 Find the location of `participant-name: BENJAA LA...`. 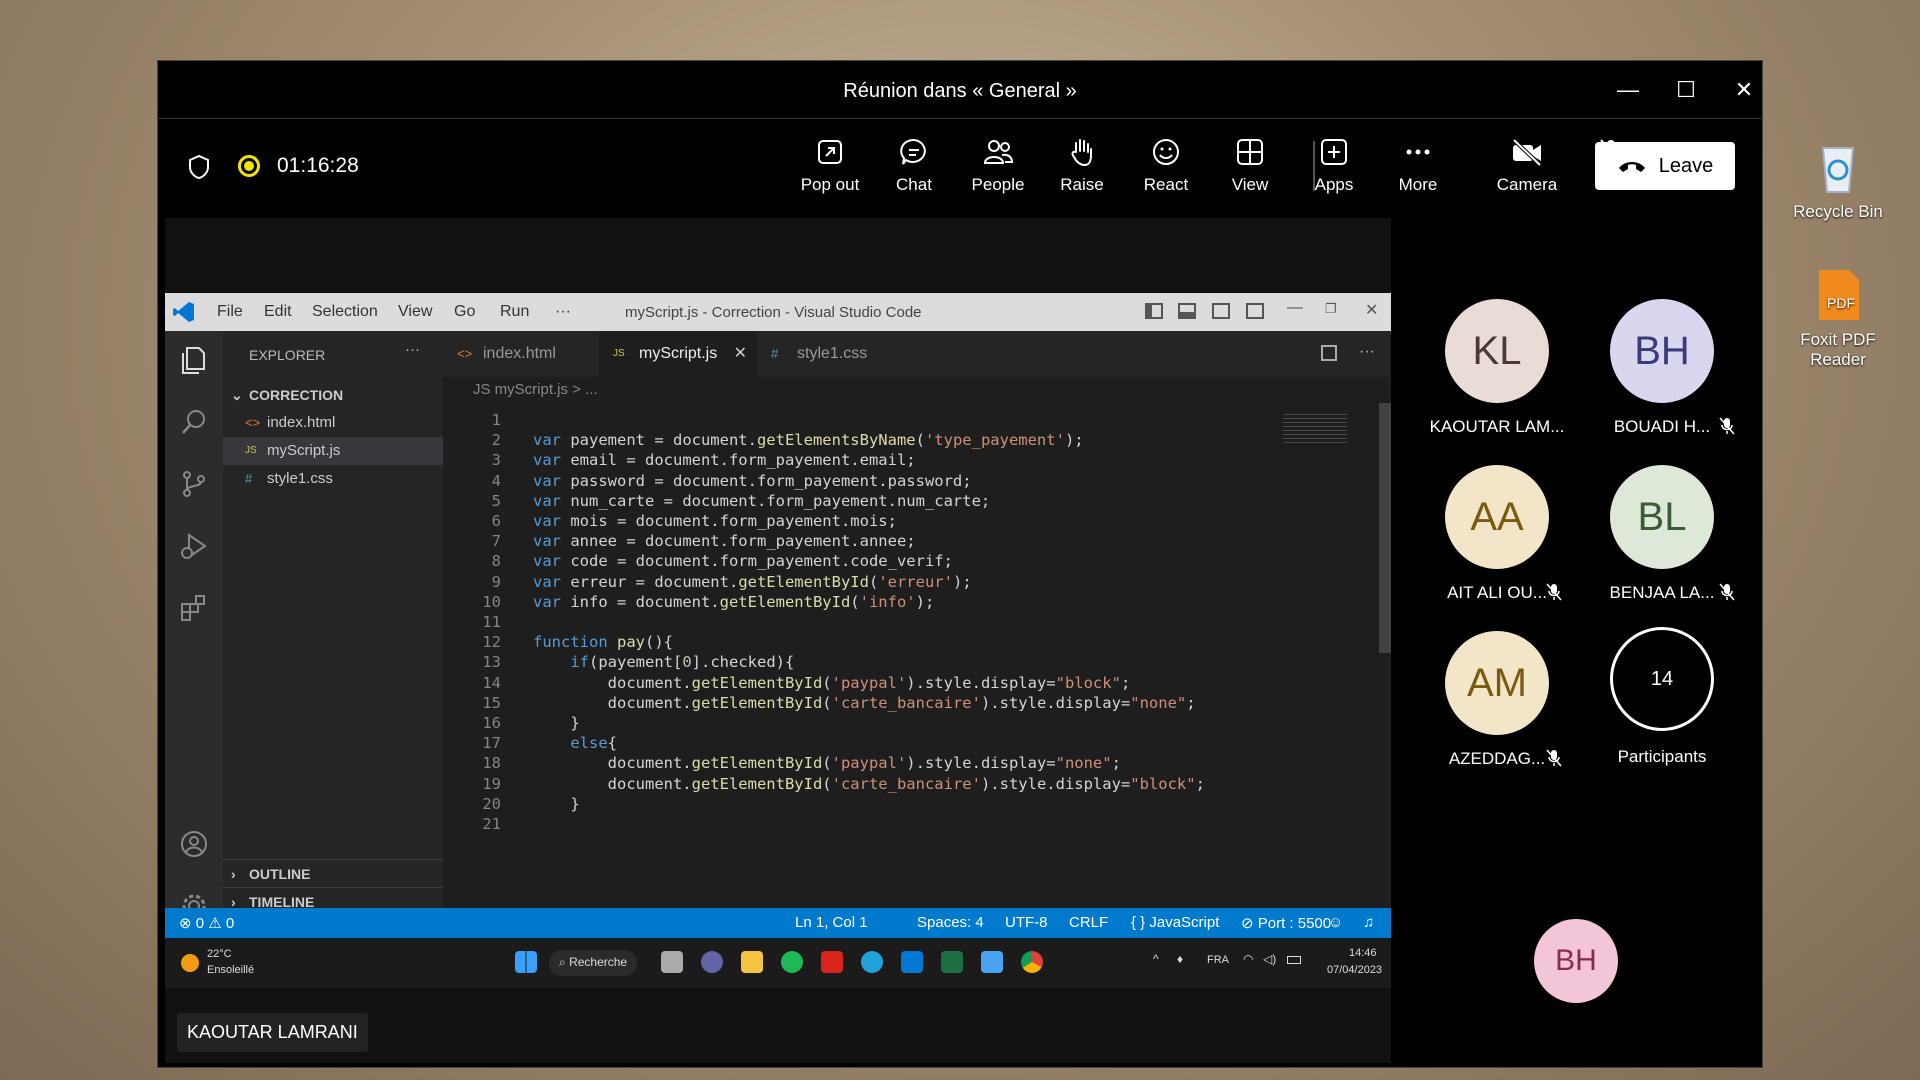

participant-name: BENJAA LA... is located at coordinates (1662, 593).